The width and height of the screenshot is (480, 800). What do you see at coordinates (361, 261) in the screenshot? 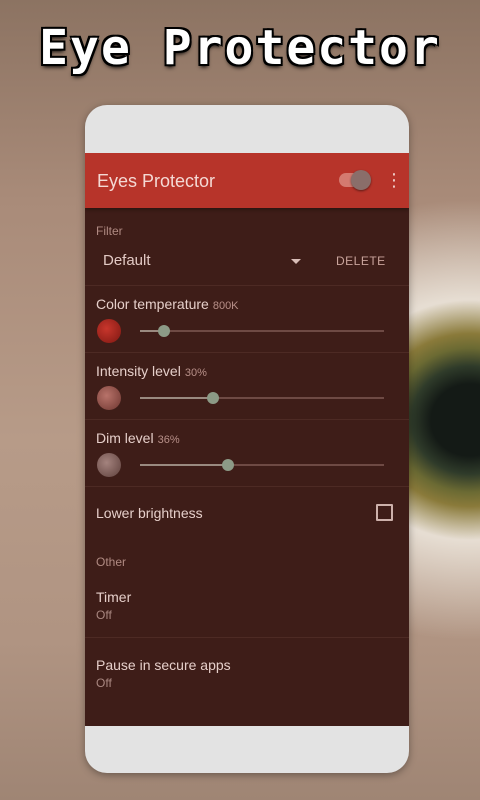
I see `delete-button: DELETE` at bounding box center [361, 261].